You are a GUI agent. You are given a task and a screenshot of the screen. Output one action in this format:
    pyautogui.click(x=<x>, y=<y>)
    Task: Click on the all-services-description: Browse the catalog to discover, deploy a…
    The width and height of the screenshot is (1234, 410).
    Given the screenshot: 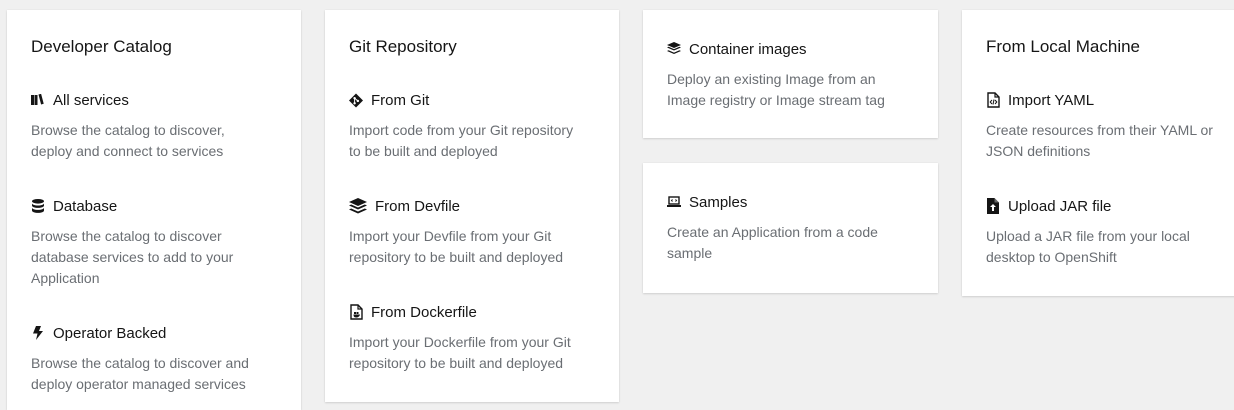 What is the action you would take?
    pyautogui.click(x=128, y=140)
    